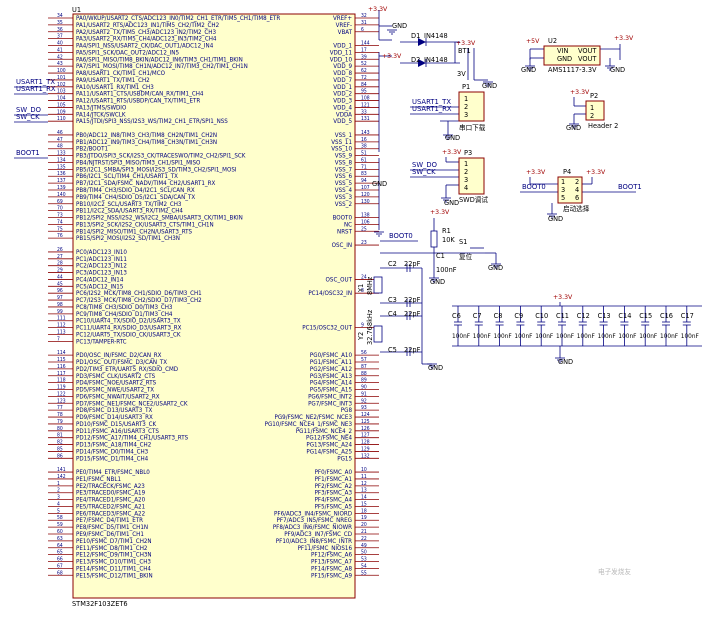 The image size is (727, 617). I want to click on d2-designator: D2, so click(415, 60).